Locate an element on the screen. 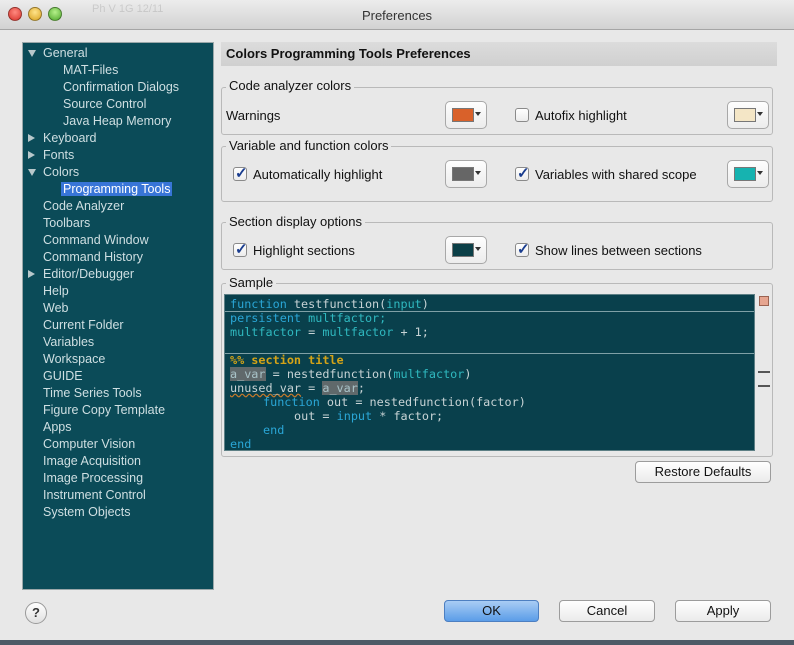  tree-item: Image Acquisition is located at coordinates (92, 461).